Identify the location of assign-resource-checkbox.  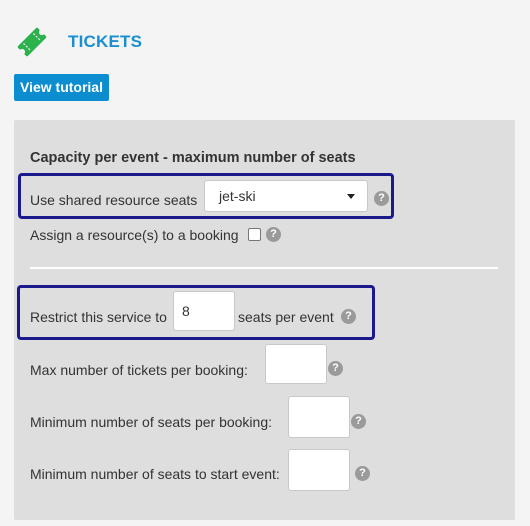
(254, 234).